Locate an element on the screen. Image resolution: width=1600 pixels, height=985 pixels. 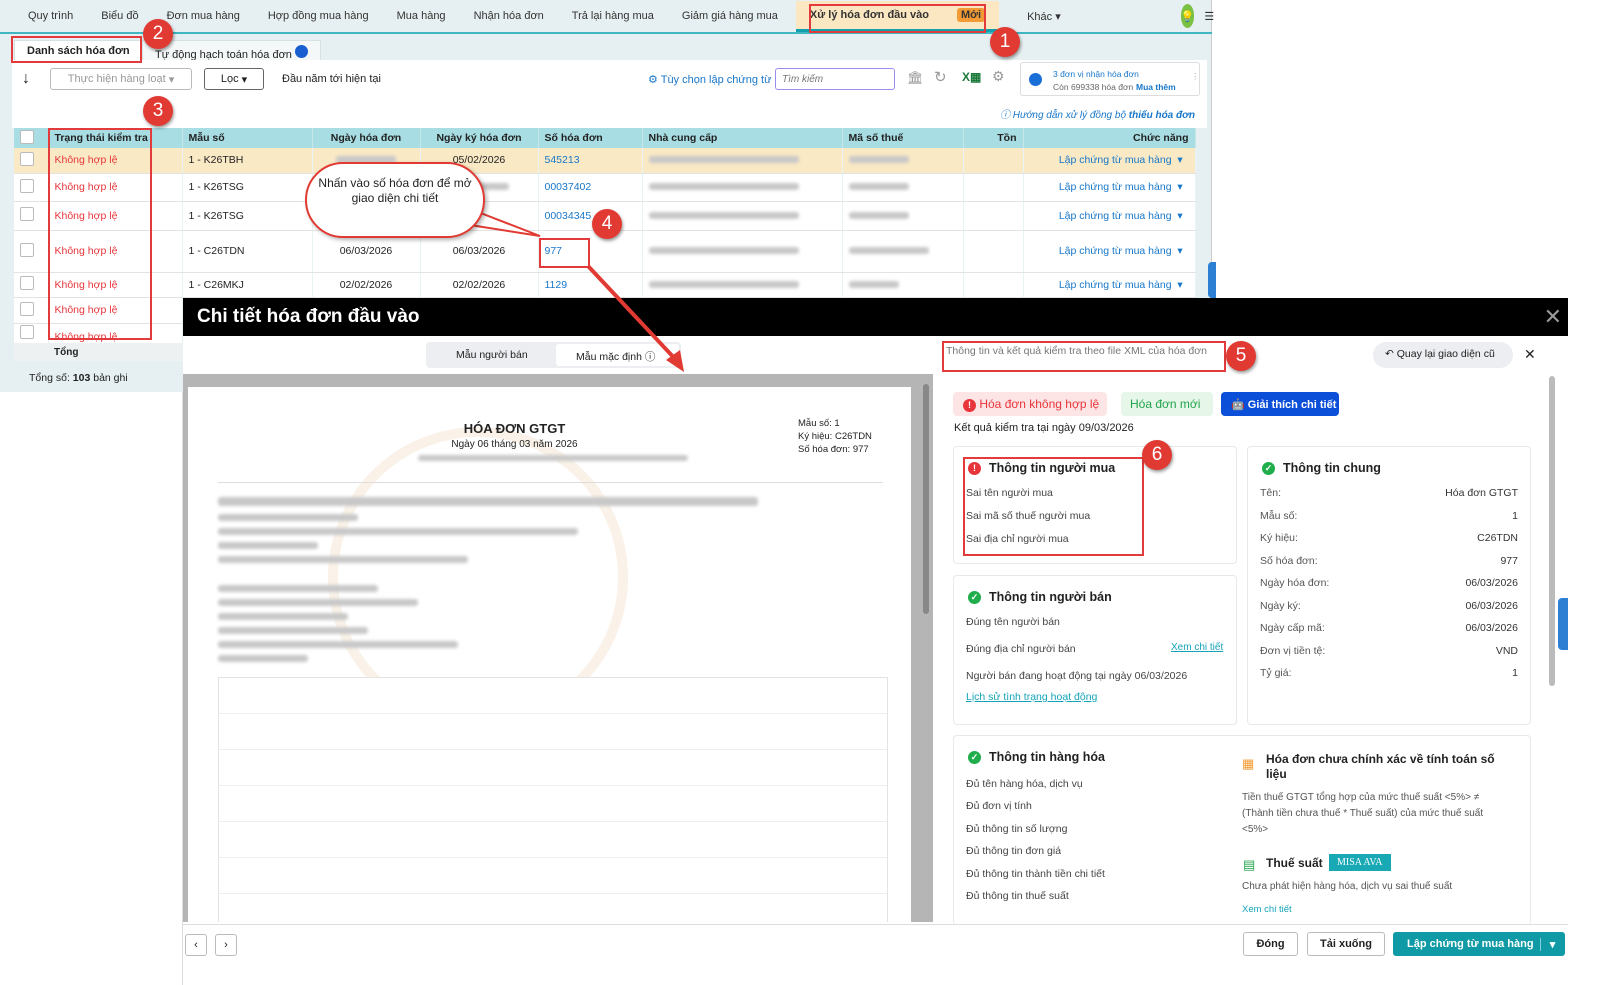
annotation-3: 3 is located at coordinates (158, 111).